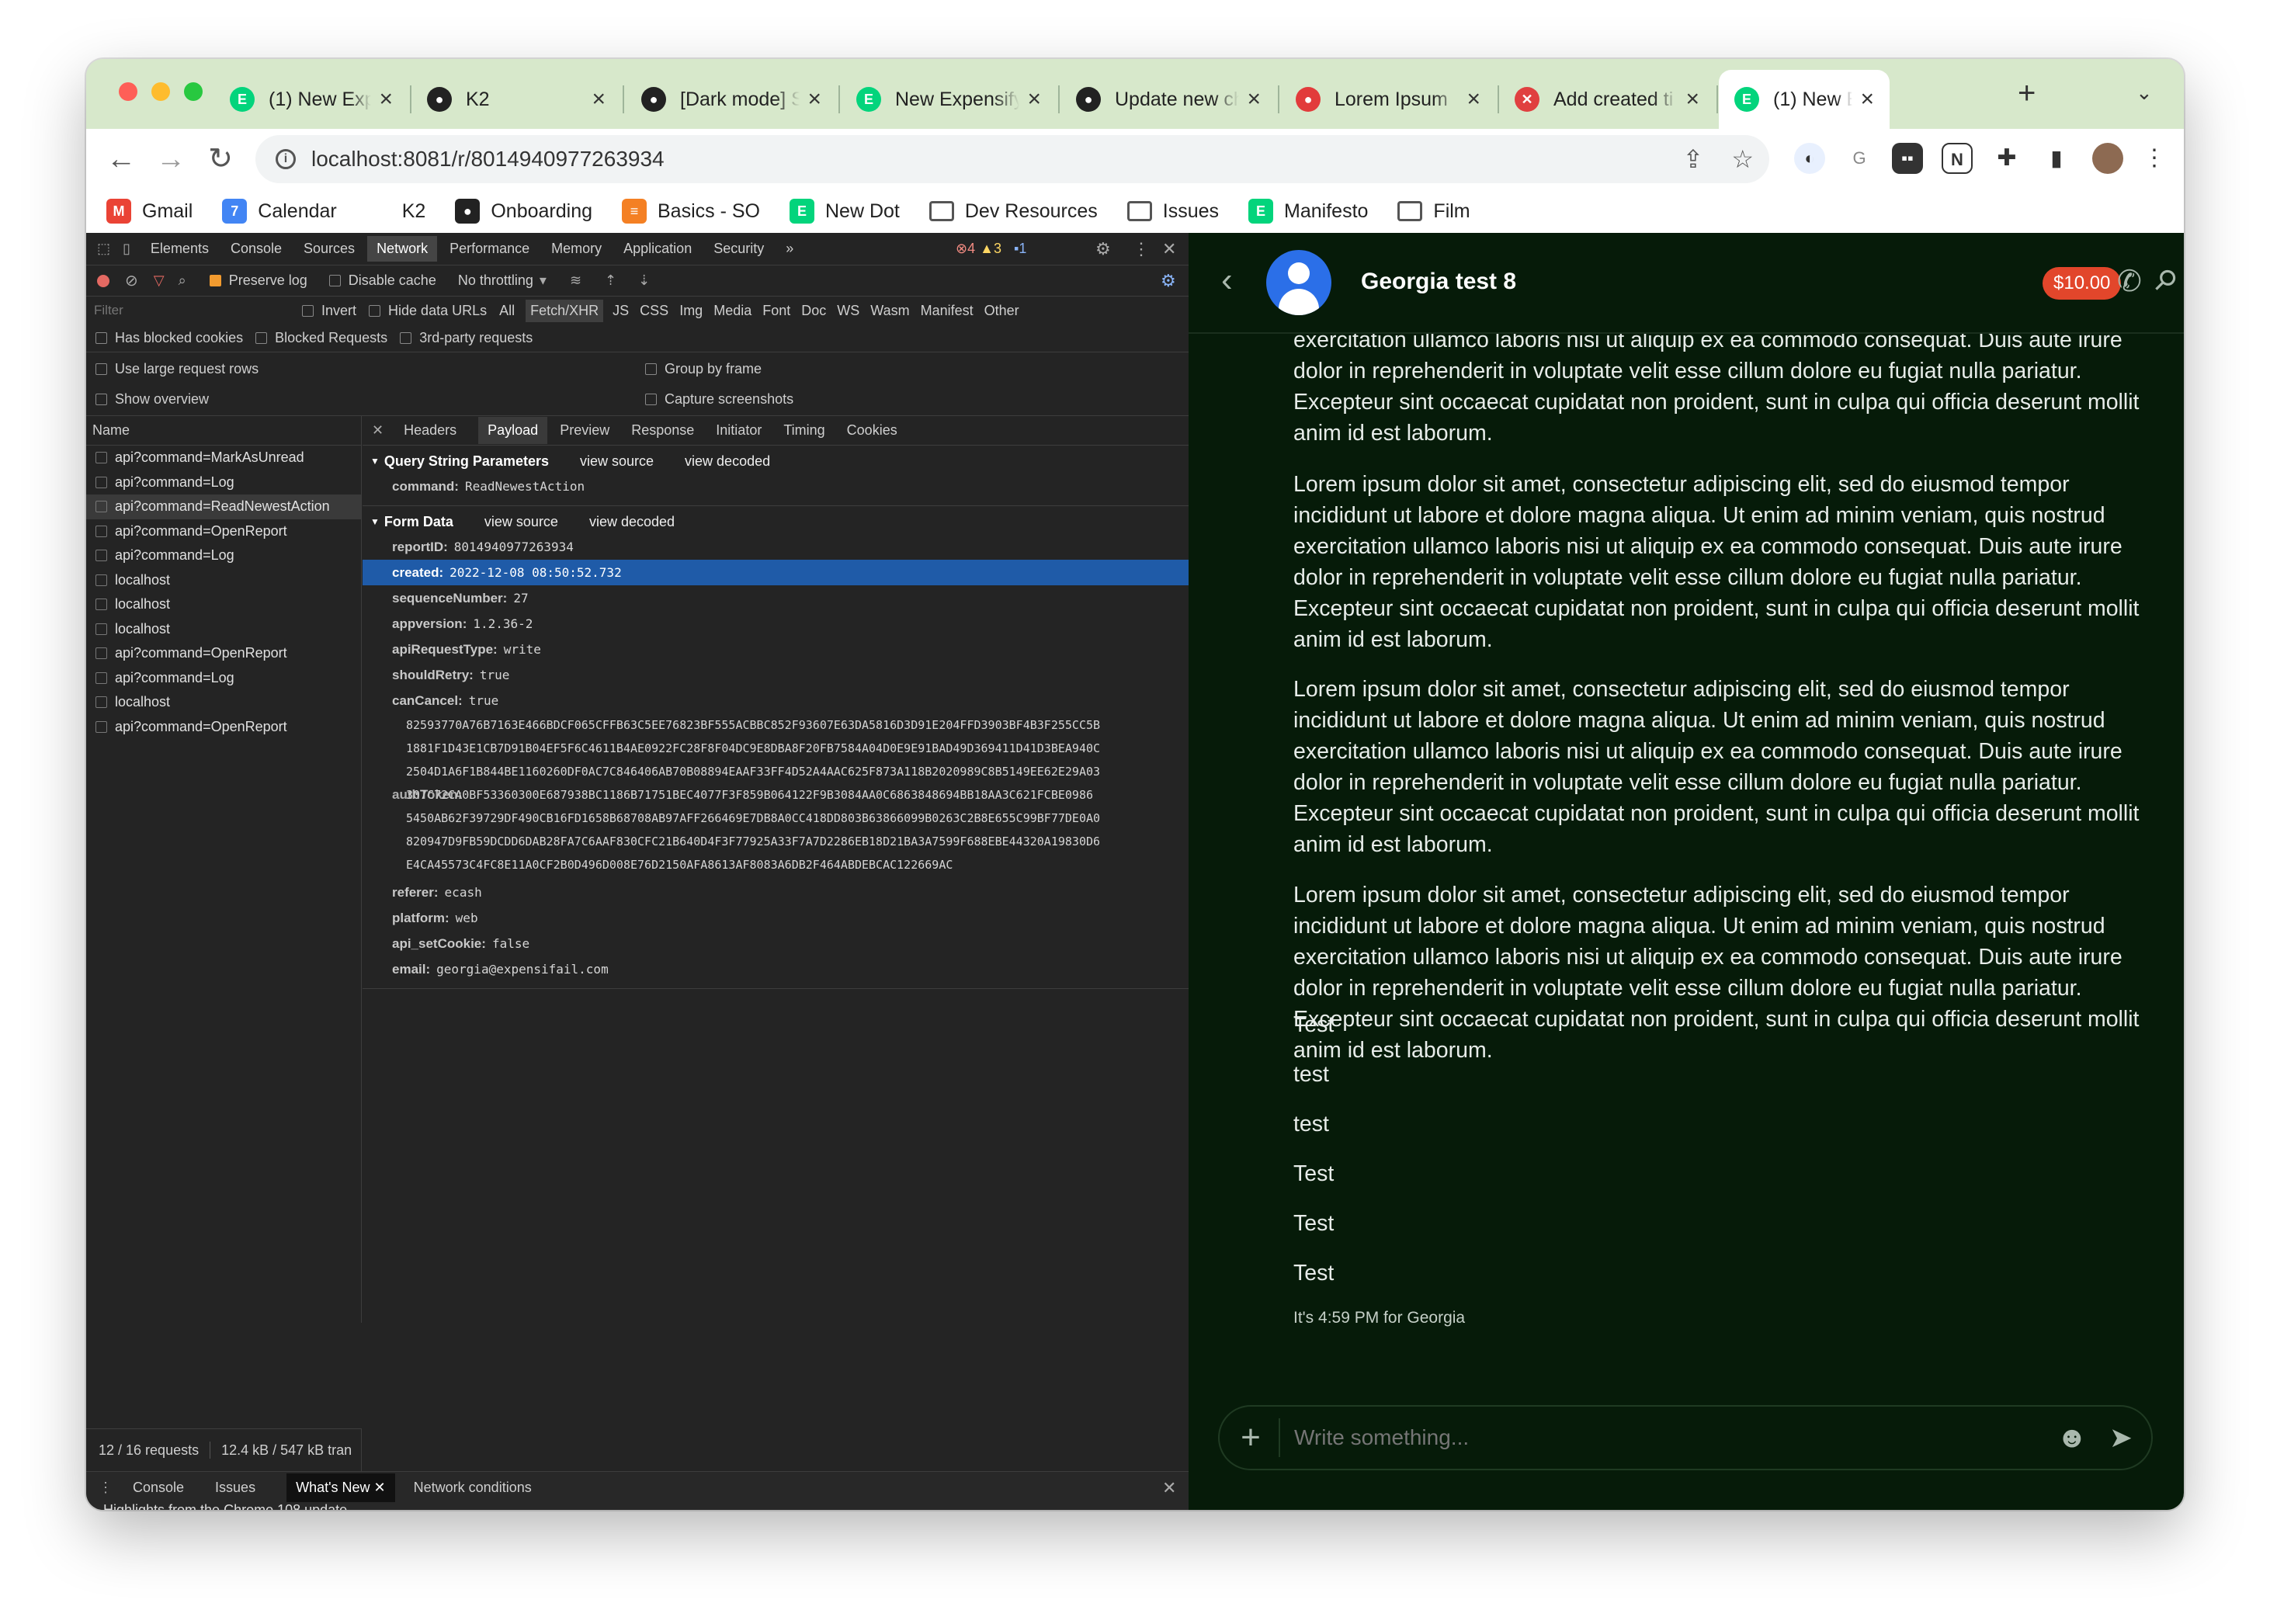 This screenshot has height=1624, width=2270. Describe the element at coordinates (406, 338) in the screenshot. I see `third-party-checkbox` at that location.